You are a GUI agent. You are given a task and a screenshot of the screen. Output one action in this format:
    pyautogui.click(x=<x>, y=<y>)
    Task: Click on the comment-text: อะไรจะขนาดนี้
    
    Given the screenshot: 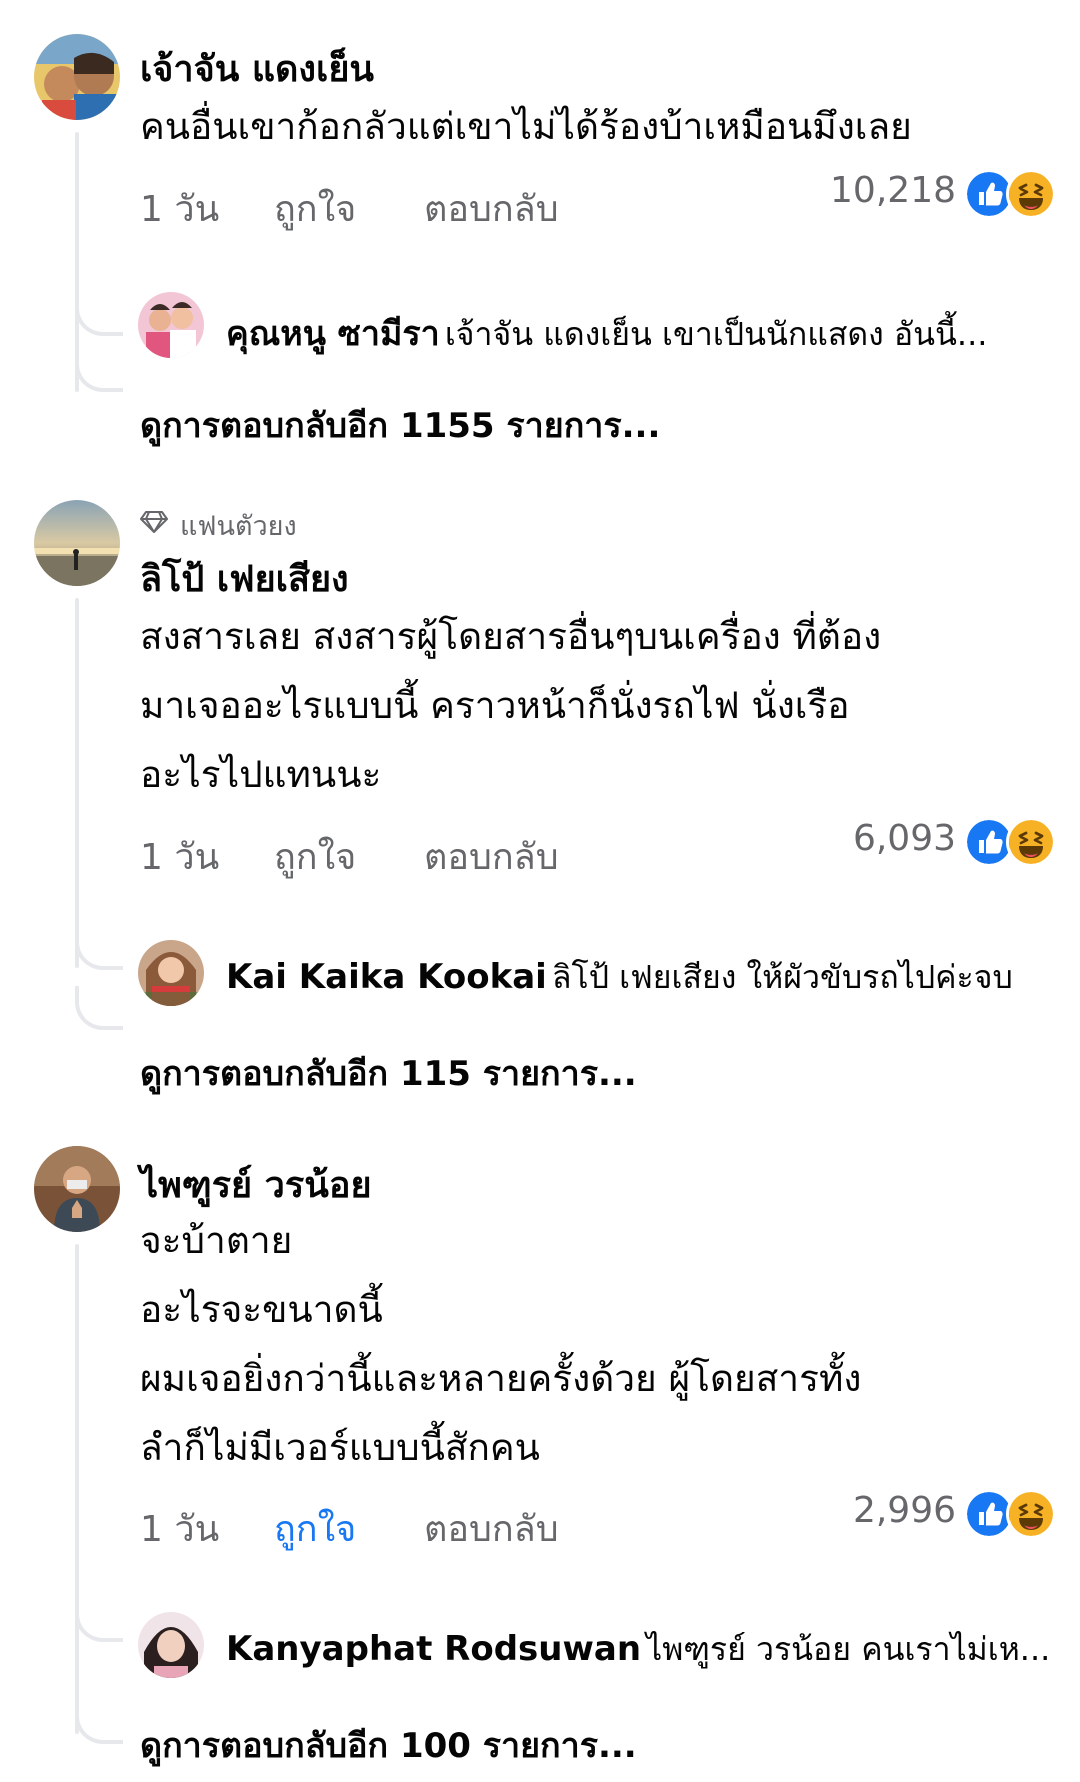 What is the action you would take?
    pyautogui.click(x=261, y=1309)
    